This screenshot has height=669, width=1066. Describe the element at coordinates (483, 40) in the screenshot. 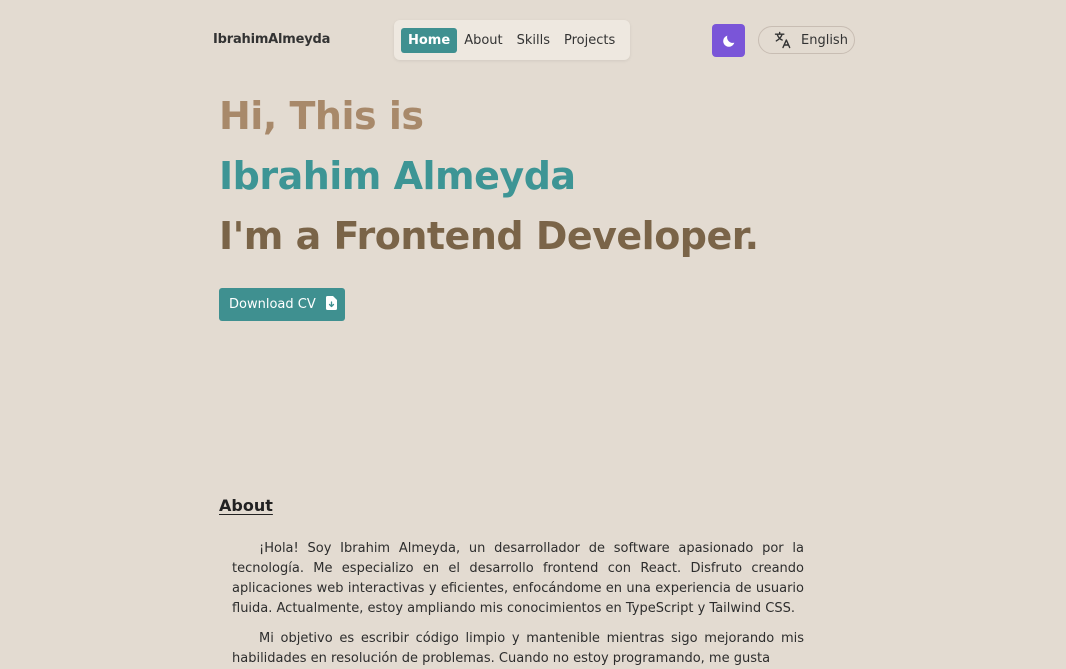

I see `nav-item-about: About` at that location.